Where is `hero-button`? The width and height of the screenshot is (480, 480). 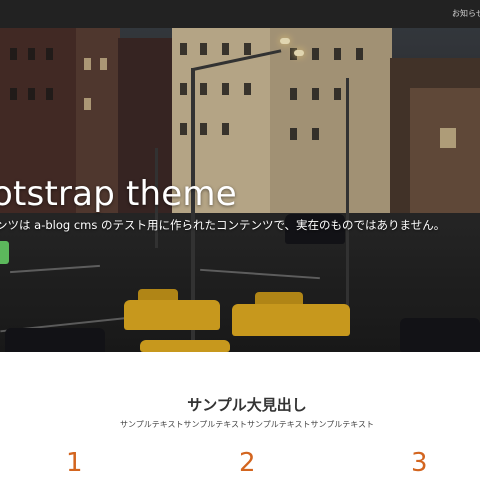
hero-button is located at coordinates (4, 252).